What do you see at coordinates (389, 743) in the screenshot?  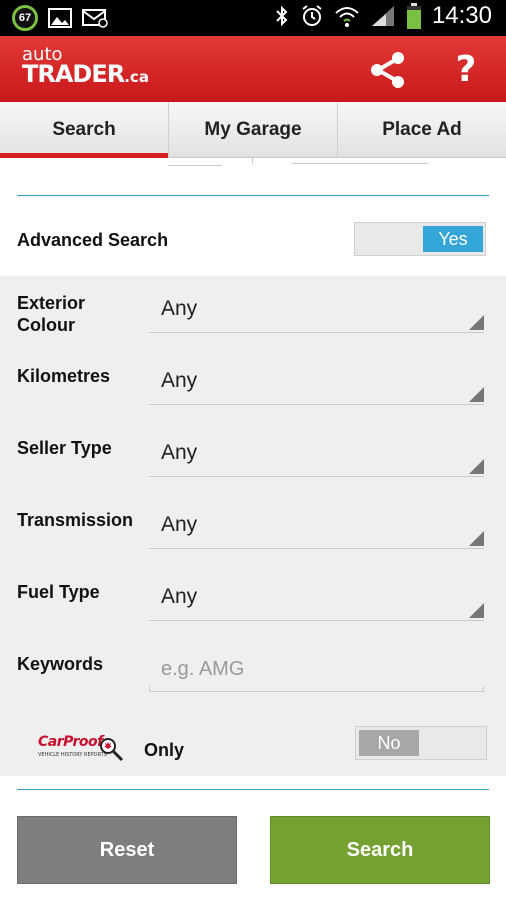 I see `carproof-toggle-knob: No` at bounding box center [389, 743].